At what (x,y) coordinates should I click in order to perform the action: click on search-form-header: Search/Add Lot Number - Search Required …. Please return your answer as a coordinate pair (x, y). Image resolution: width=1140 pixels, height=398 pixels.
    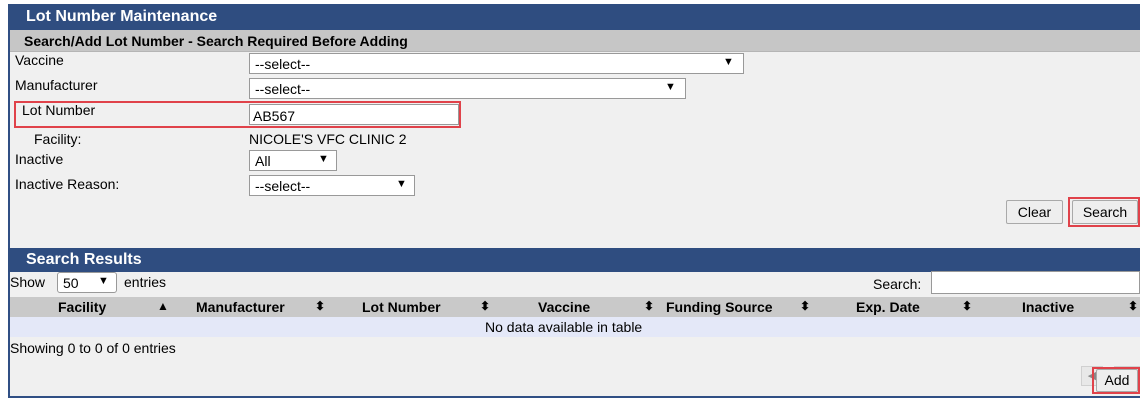
    Looking at the image, I should click on (575, 41).